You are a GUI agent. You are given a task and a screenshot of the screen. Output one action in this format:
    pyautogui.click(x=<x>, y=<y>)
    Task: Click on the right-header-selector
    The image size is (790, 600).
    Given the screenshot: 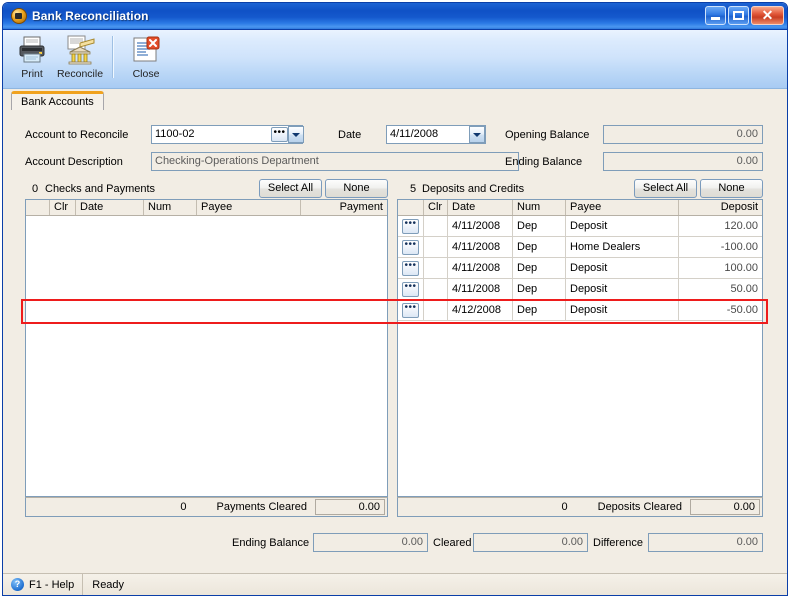 What is the action you would take?
    pyautogui.click(x=411, y=207)
    